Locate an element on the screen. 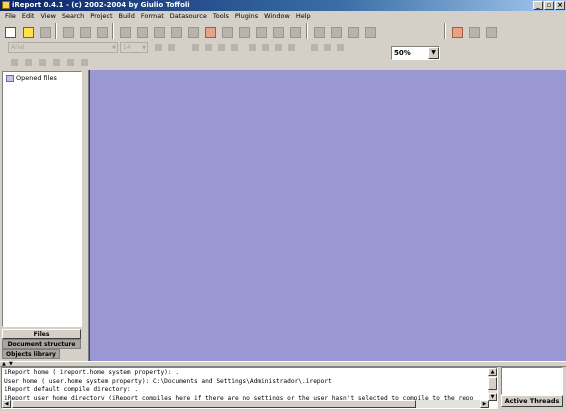 This screenshot has width=566, height=411. valign-middle-button is located at coordinates (327, 47).